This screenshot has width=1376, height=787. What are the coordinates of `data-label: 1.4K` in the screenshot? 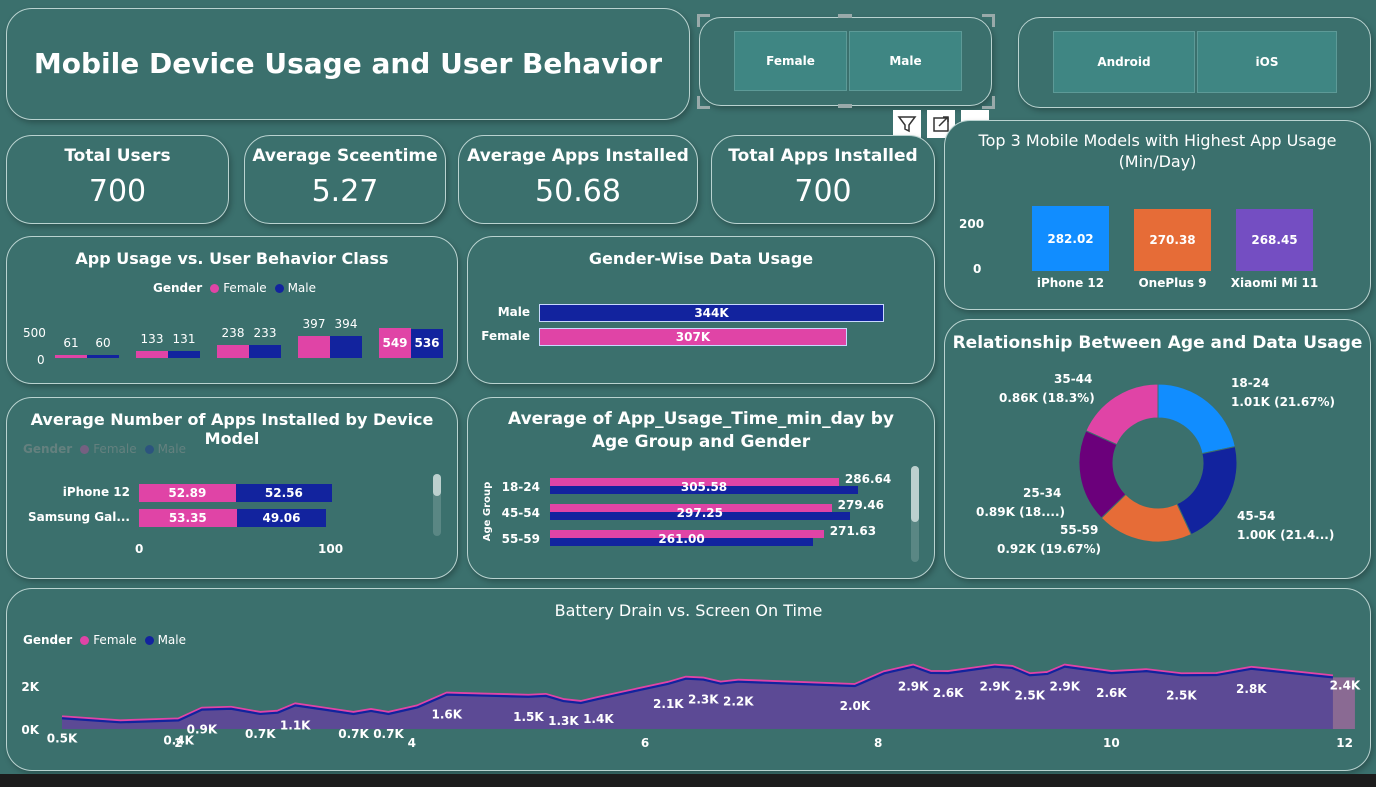 It's located at (598, 719).